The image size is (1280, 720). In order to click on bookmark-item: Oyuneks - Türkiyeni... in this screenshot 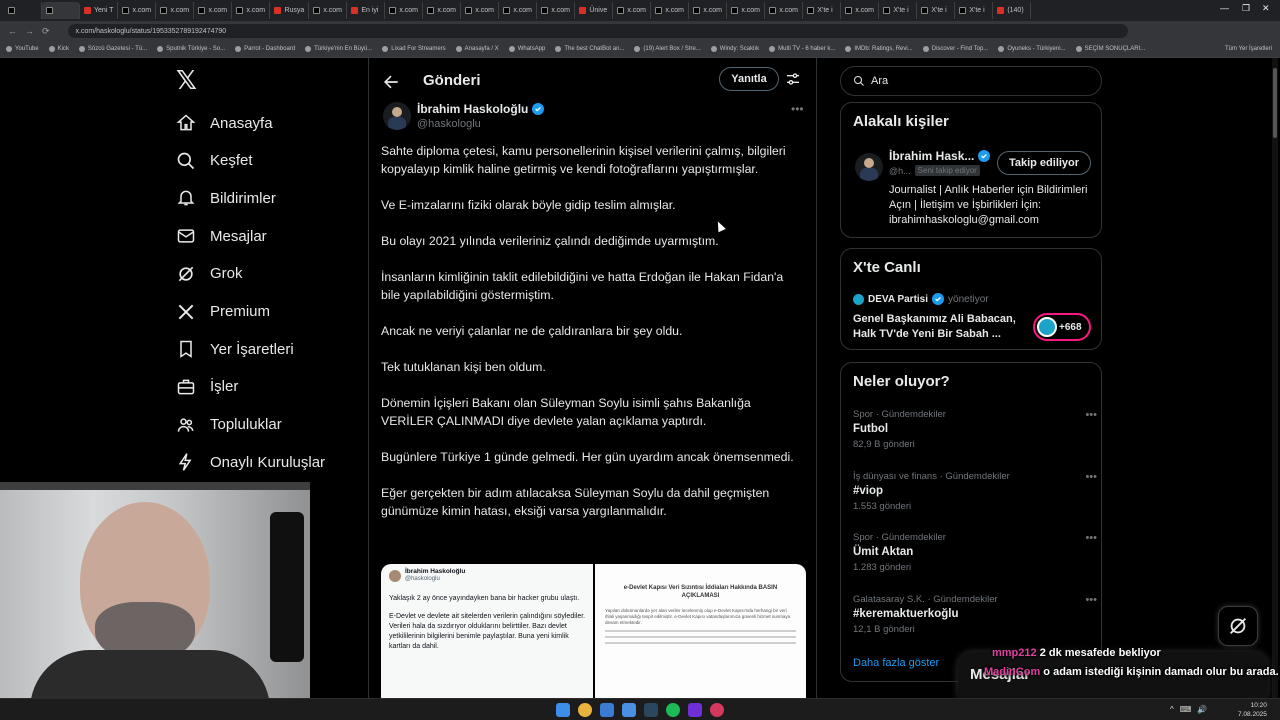, I will do `click(1032, 49)`.